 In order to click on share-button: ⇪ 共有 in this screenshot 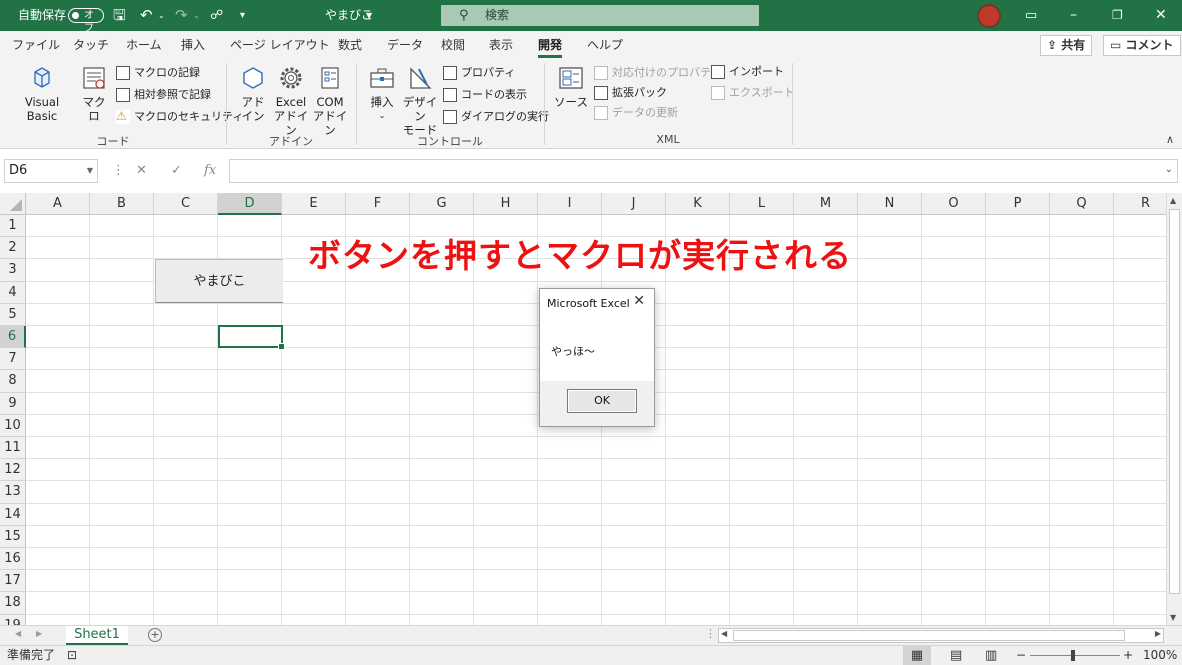, I will do `click(1066, 45)`.